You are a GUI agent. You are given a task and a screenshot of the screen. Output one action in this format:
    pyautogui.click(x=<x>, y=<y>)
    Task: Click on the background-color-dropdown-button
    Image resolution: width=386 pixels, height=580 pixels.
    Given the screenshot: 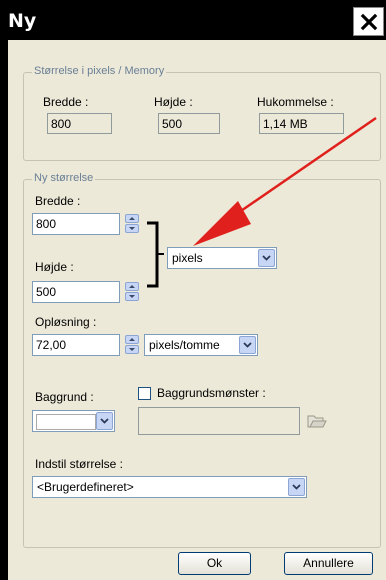 What is the action you would take?
    pyautogui.click(x=104, y=421)
    